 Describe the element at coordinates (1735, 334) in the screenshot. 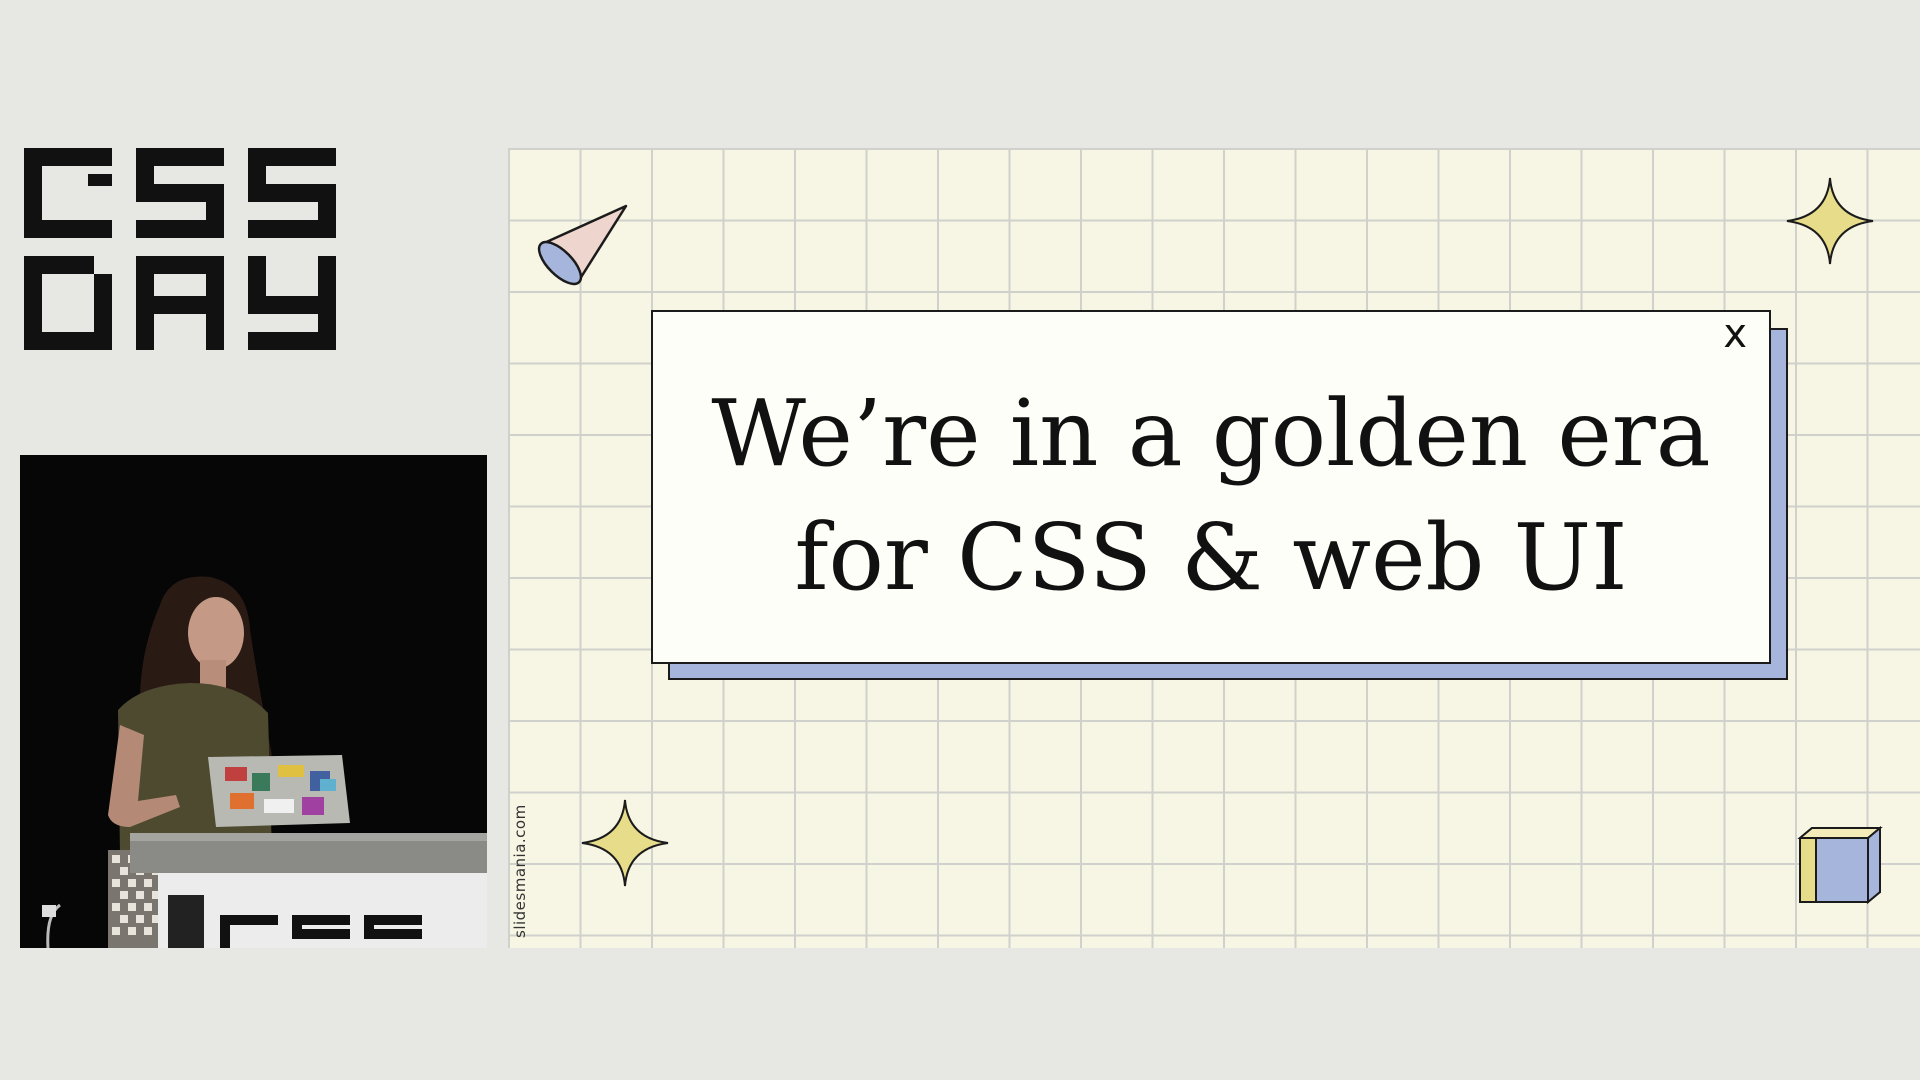

I see `close-icon: x` at that location.